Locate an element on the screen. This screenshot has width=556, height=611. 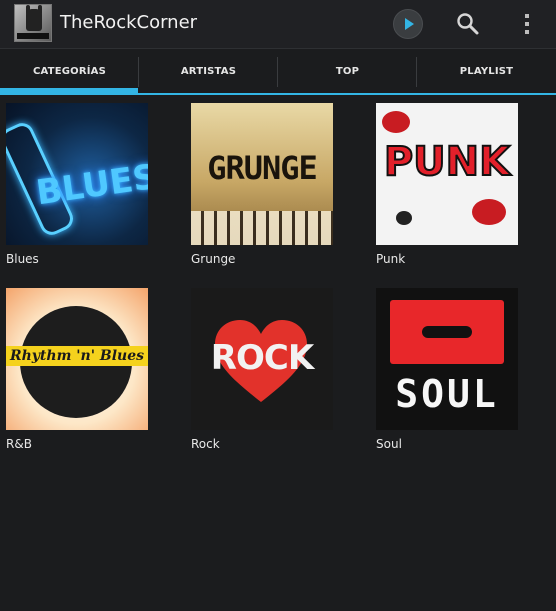
soul-cover-image: SOUL is located at coordinates (447, 359).